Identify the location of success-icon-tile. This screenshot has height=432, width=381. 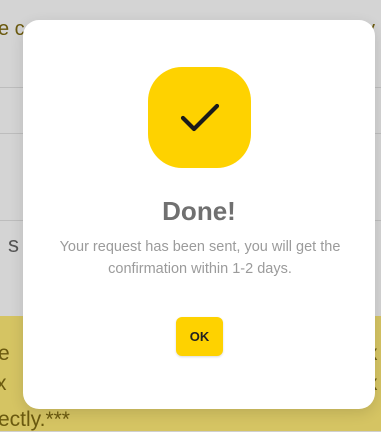
(199, 117).